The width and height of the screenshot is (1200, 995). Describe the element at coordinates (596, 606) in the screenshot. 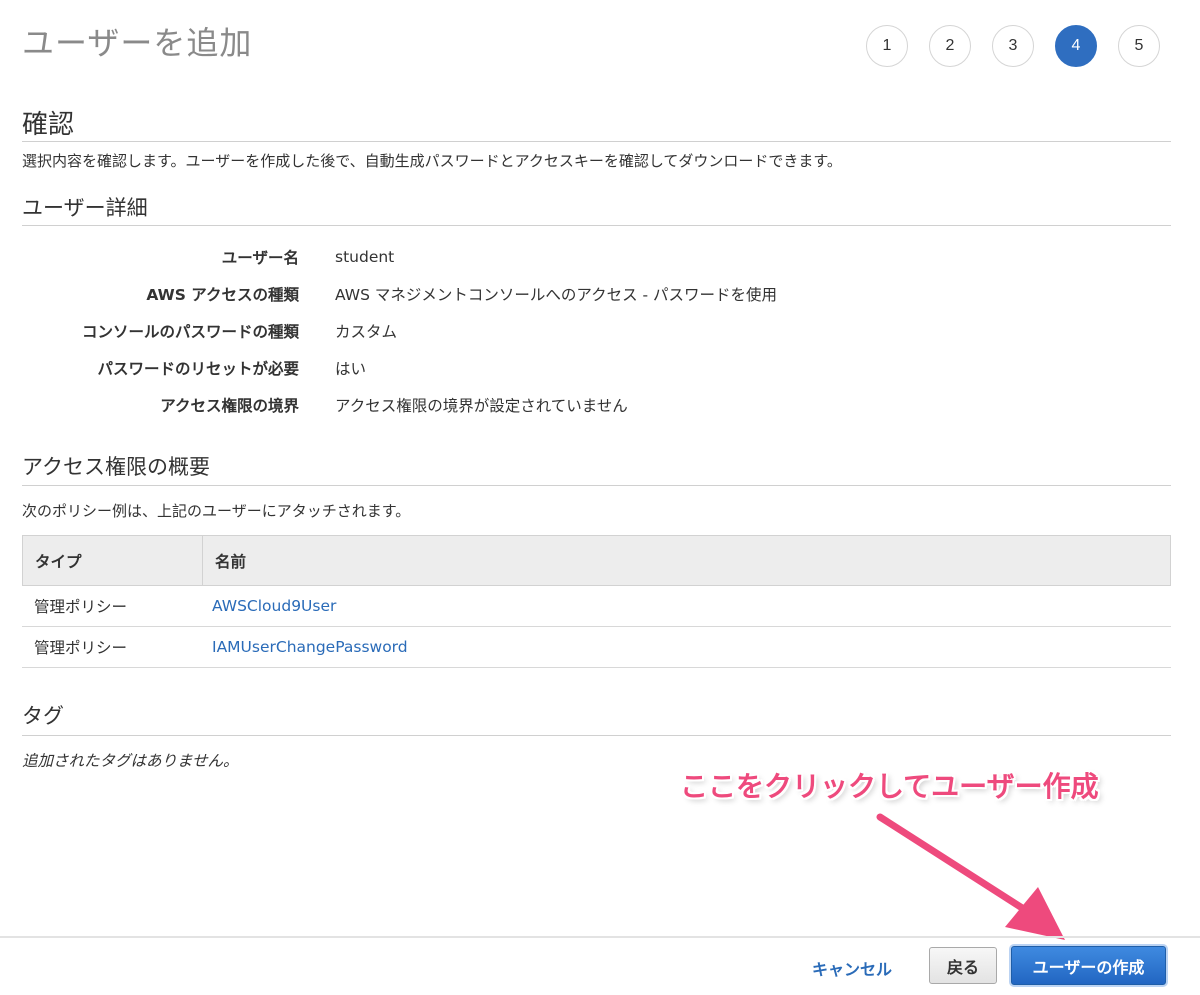

I see `table-row: 管理ポリシー AWSCloud9User` at that location.